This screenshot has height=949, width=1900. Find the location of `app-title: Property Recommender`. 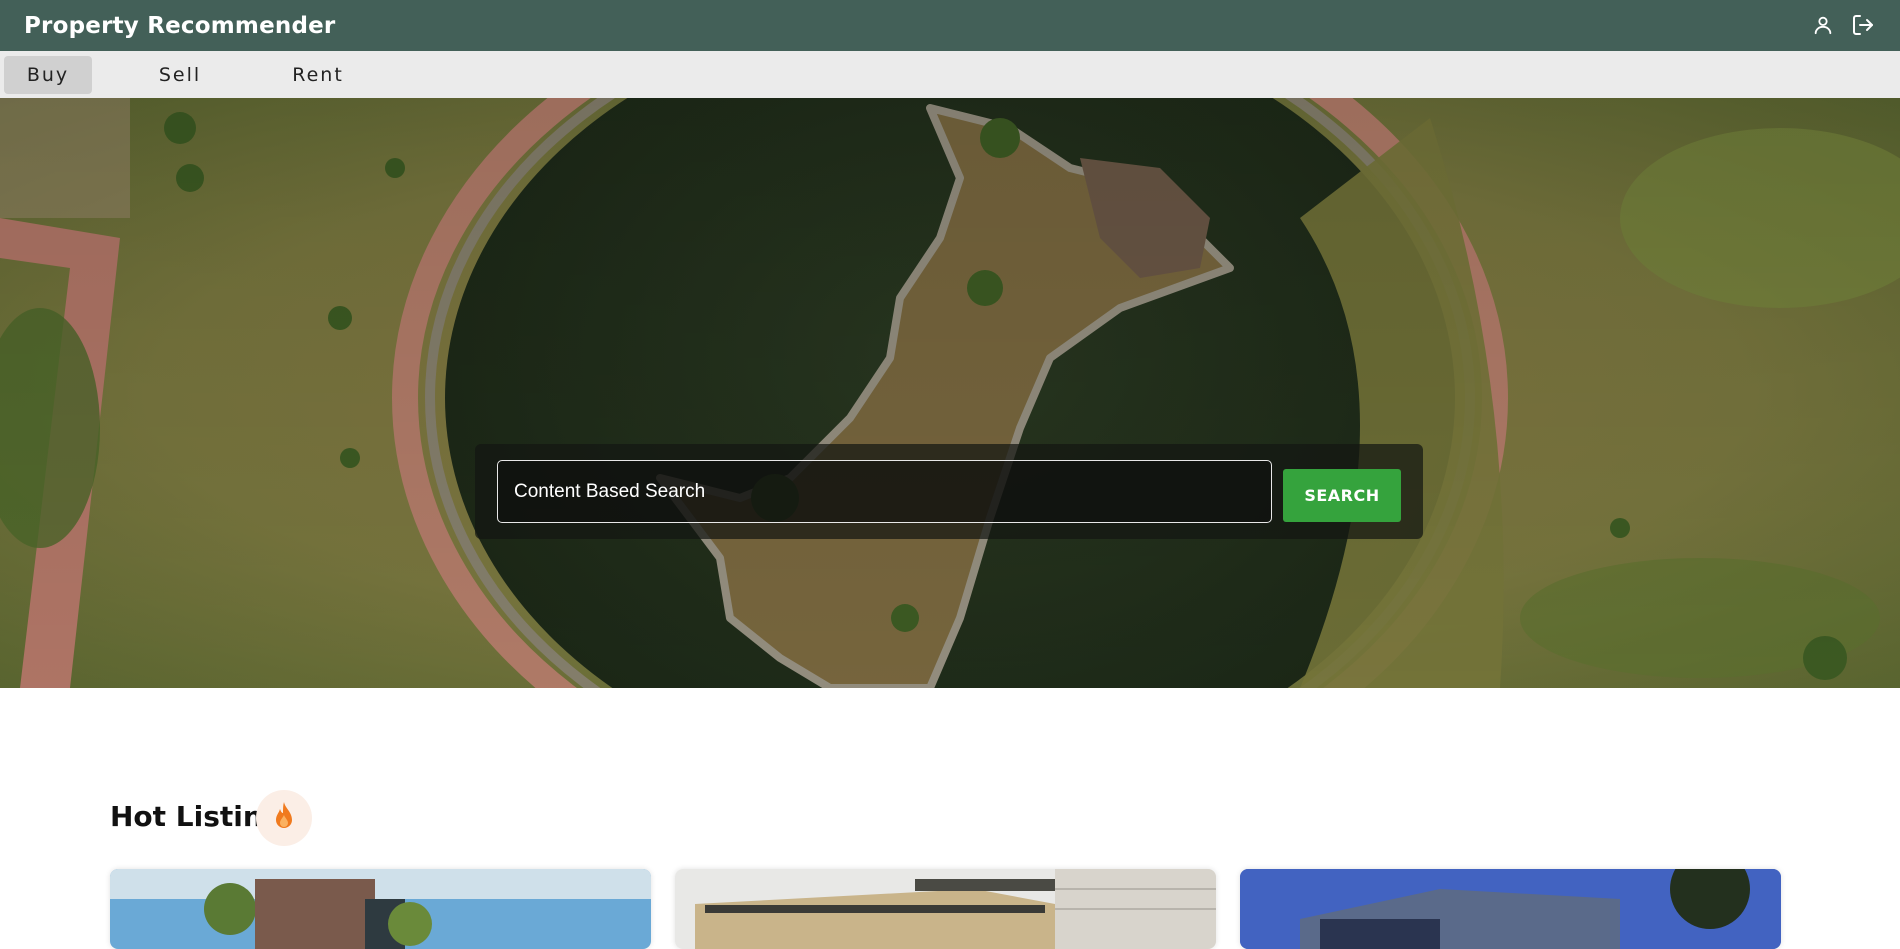

app-title: Property Recommender is located at coordinates (179, 26).